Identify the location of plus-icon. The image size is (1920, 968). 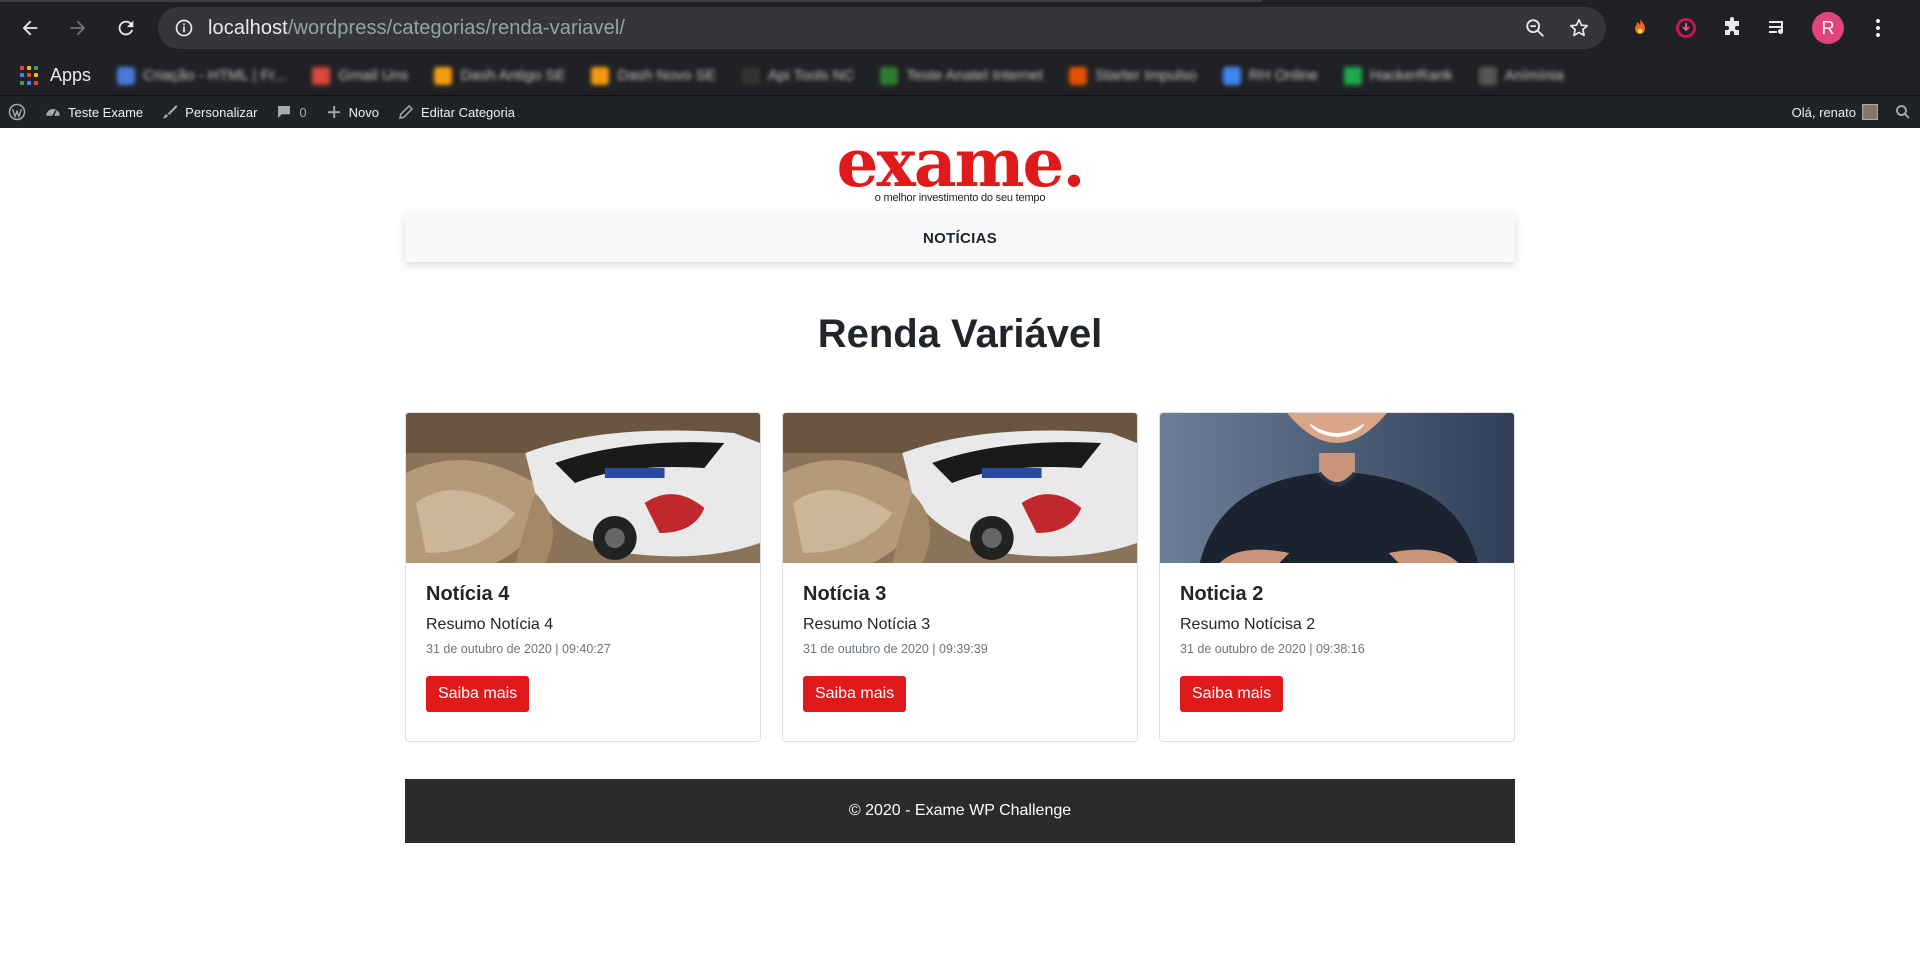
(333, 112).